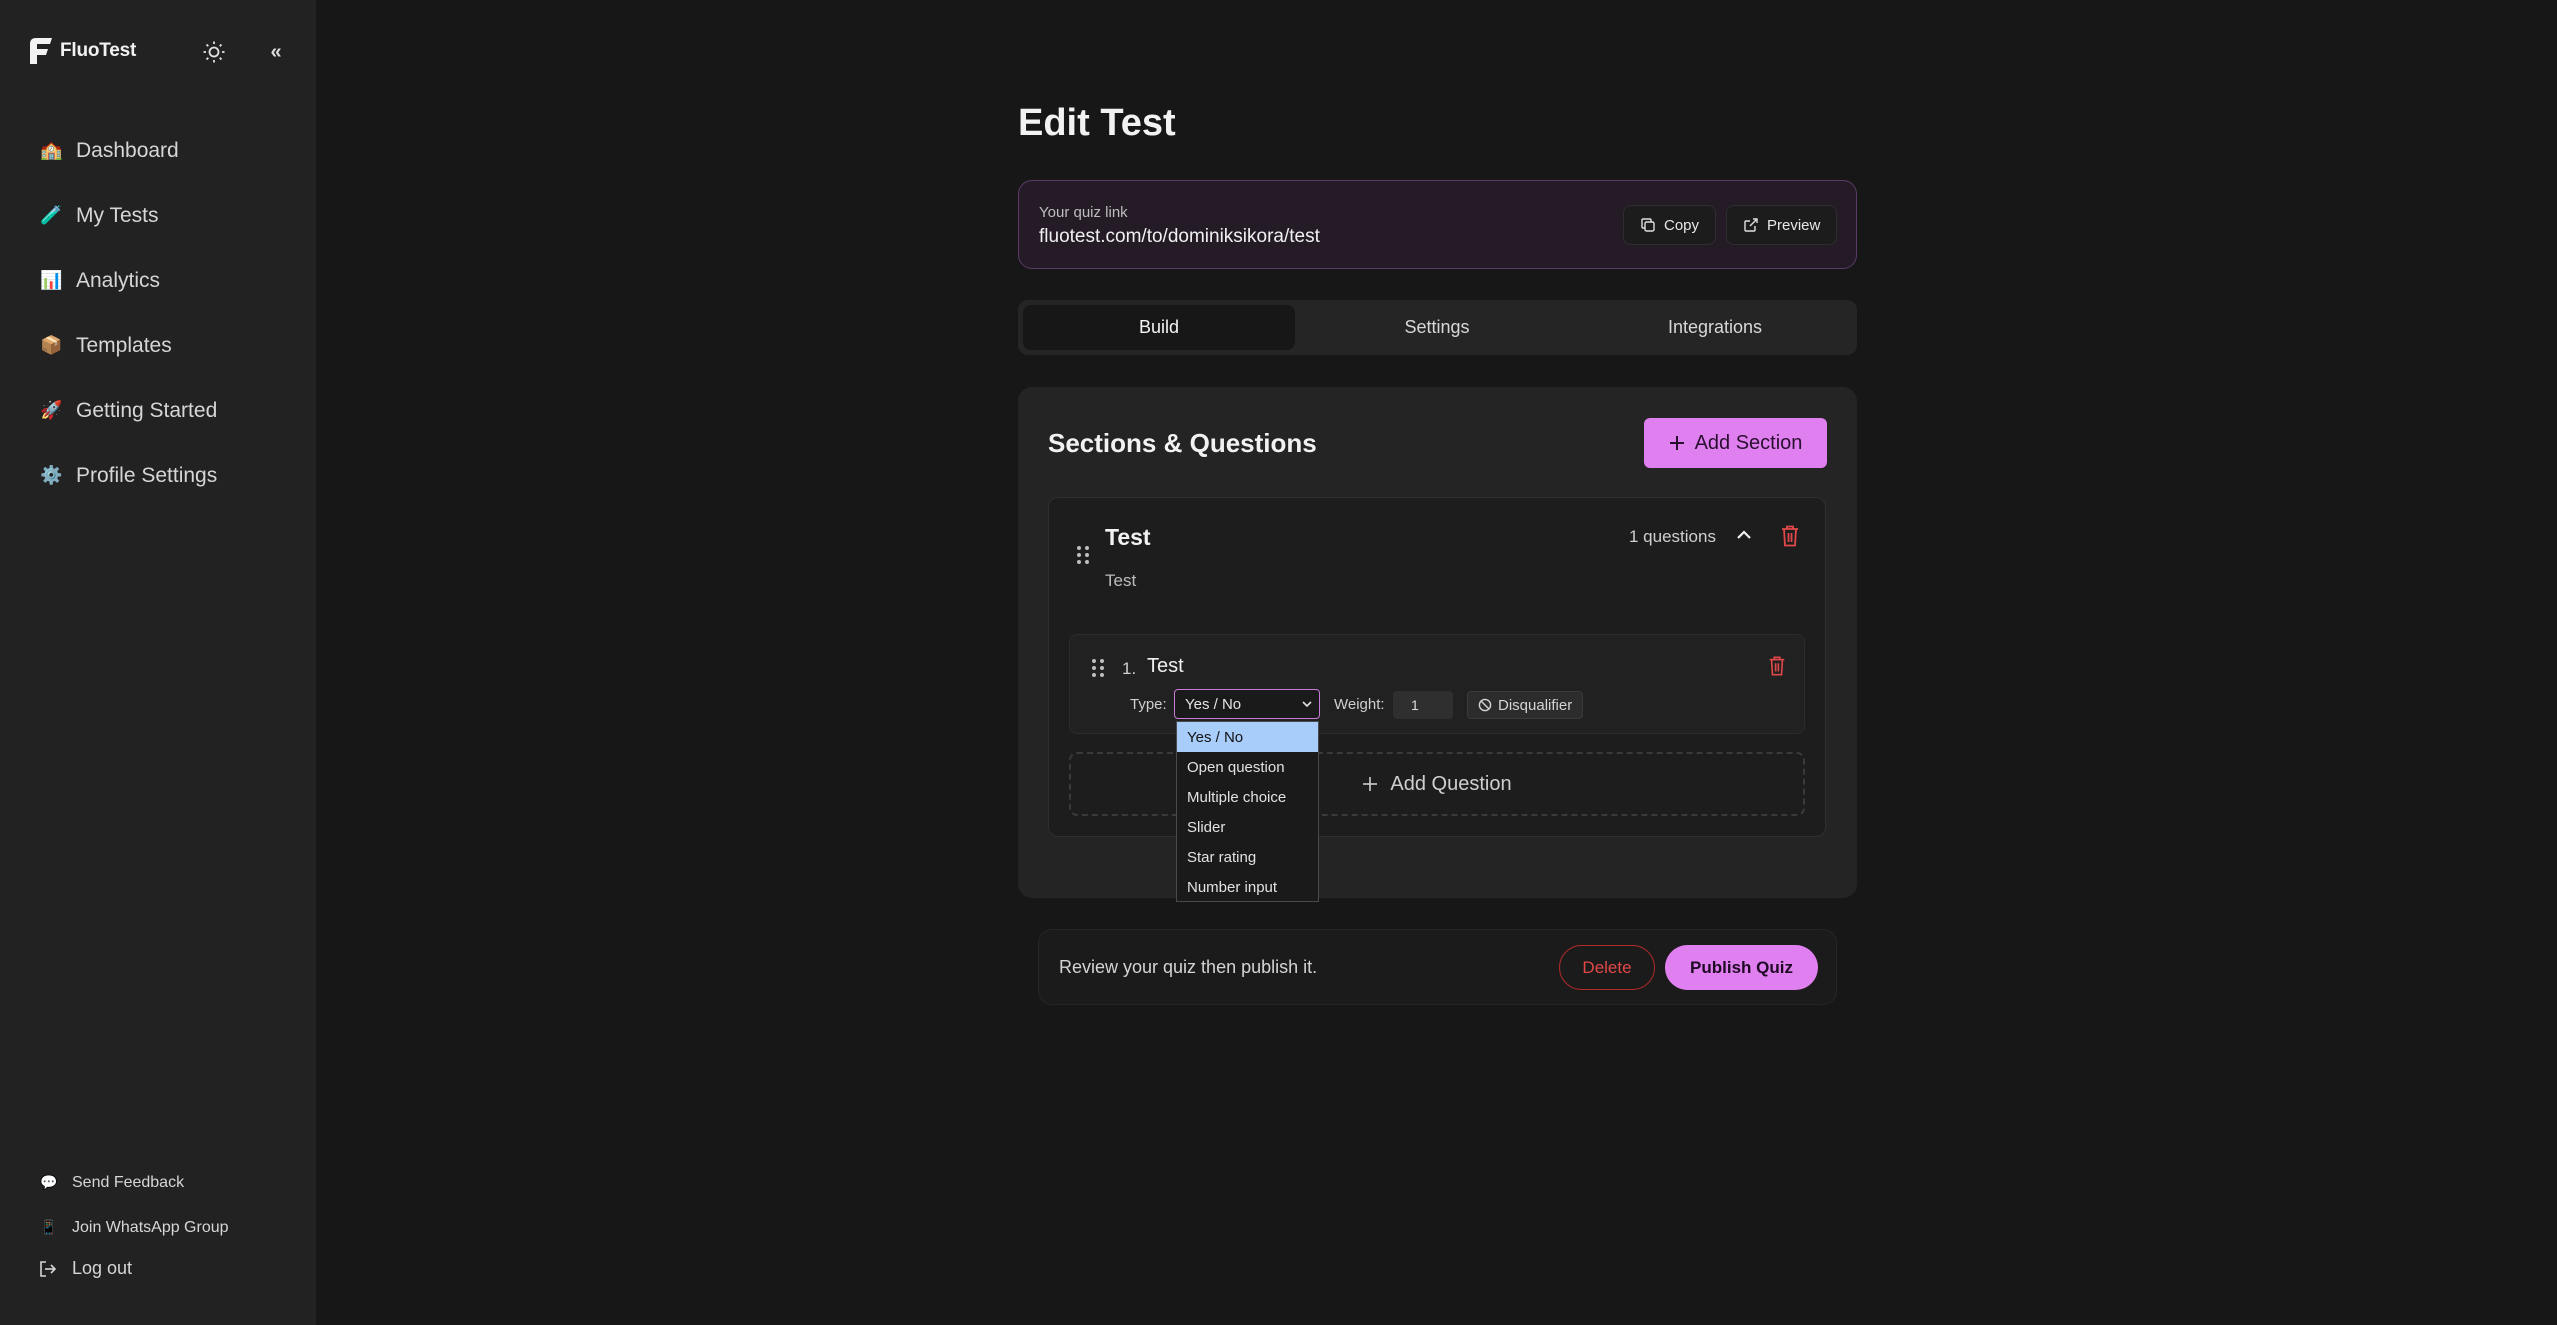 The width and height of the screenshot is (2557, 1325). What do you see at coordinates (1307, 704) in the screenshot?
I see `chevron-down-icon` at bounding box center [1307, 704].